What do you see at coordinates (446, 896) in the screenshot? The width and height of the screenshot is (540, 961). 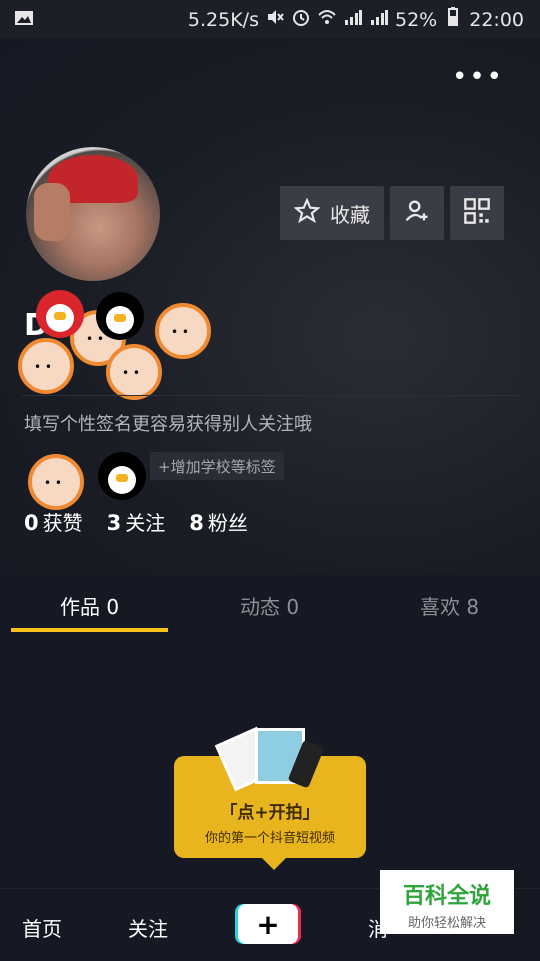 I see `watermark-title: 百科全说` at bounding box center [446, 896].